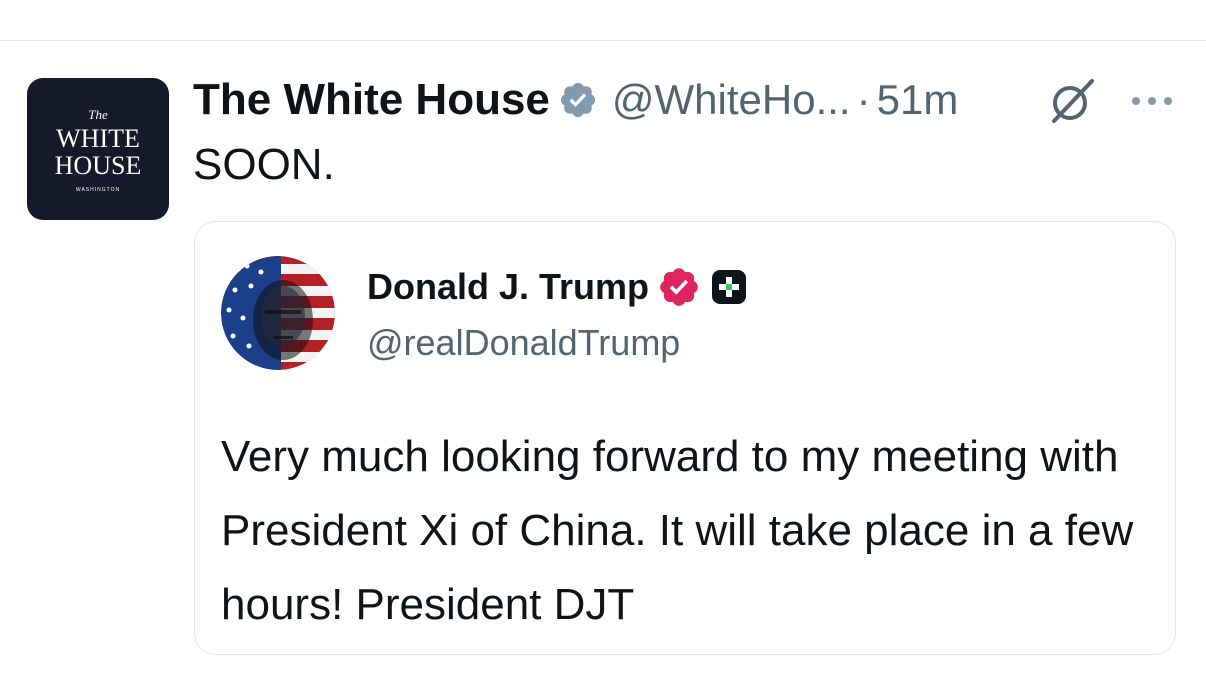 The height and width of the screenshot is (682, 1206). I want to click on plus-badge-icon, so click(729, 287).